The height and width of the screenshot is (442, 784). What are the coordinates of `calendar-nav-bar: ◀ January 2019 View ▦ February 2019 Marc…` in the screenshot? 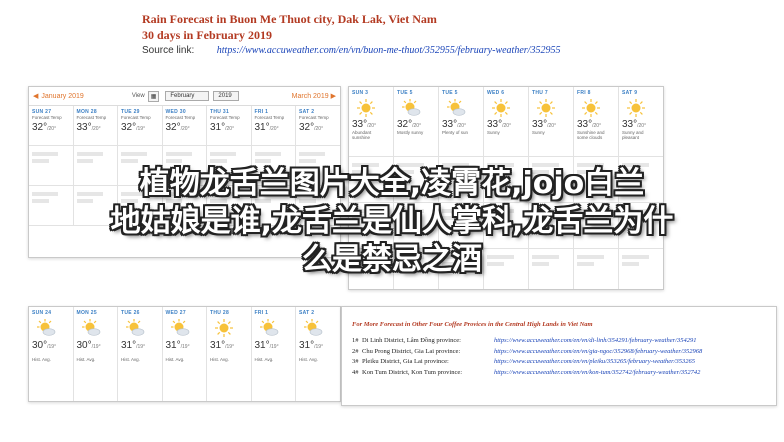 It's located at (184, 96).